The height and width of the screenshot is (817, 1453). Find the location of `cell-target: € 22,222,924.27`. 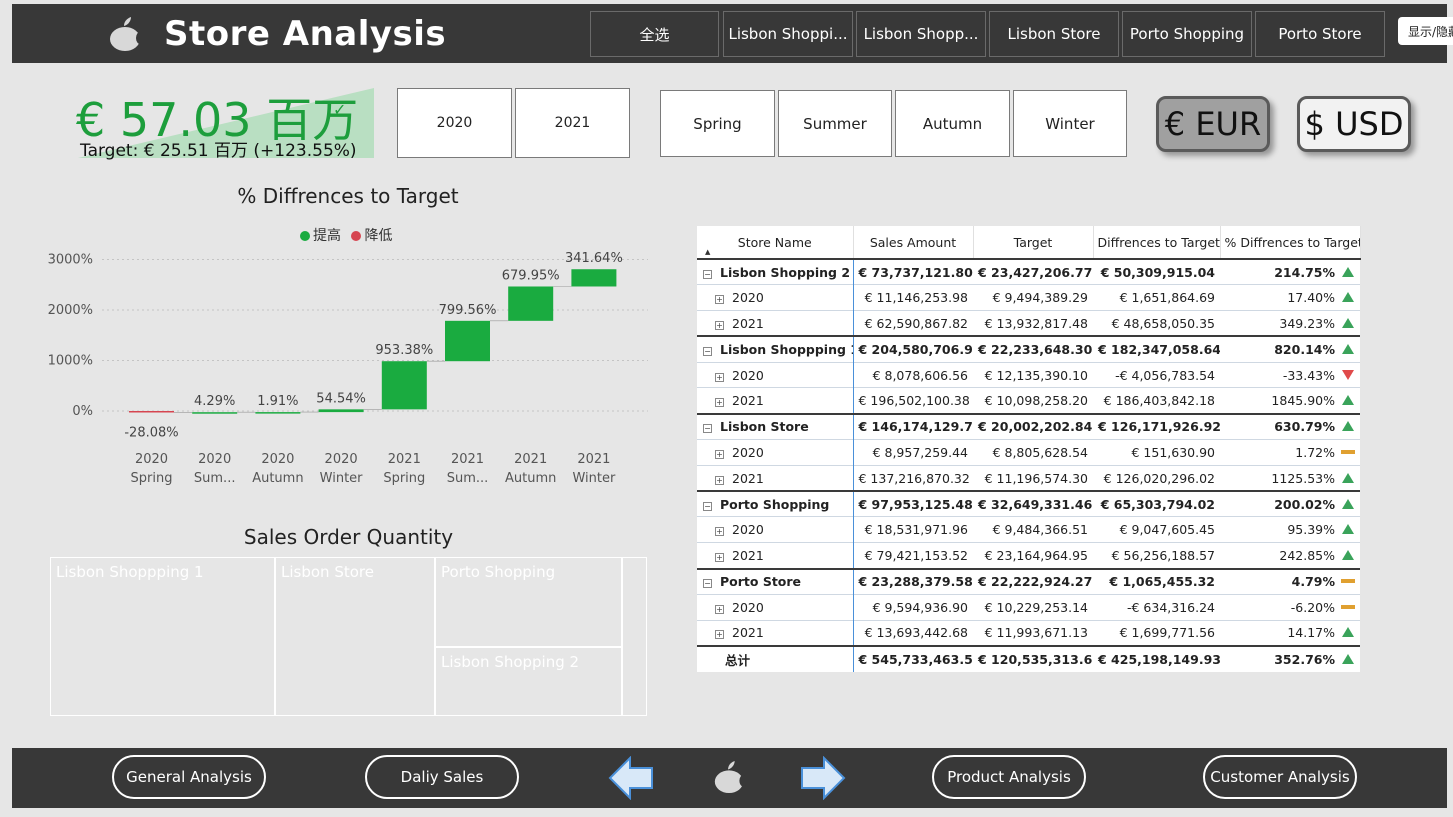

cell-target: € 22,222,924.27 is located at coordinates (1033, 581).